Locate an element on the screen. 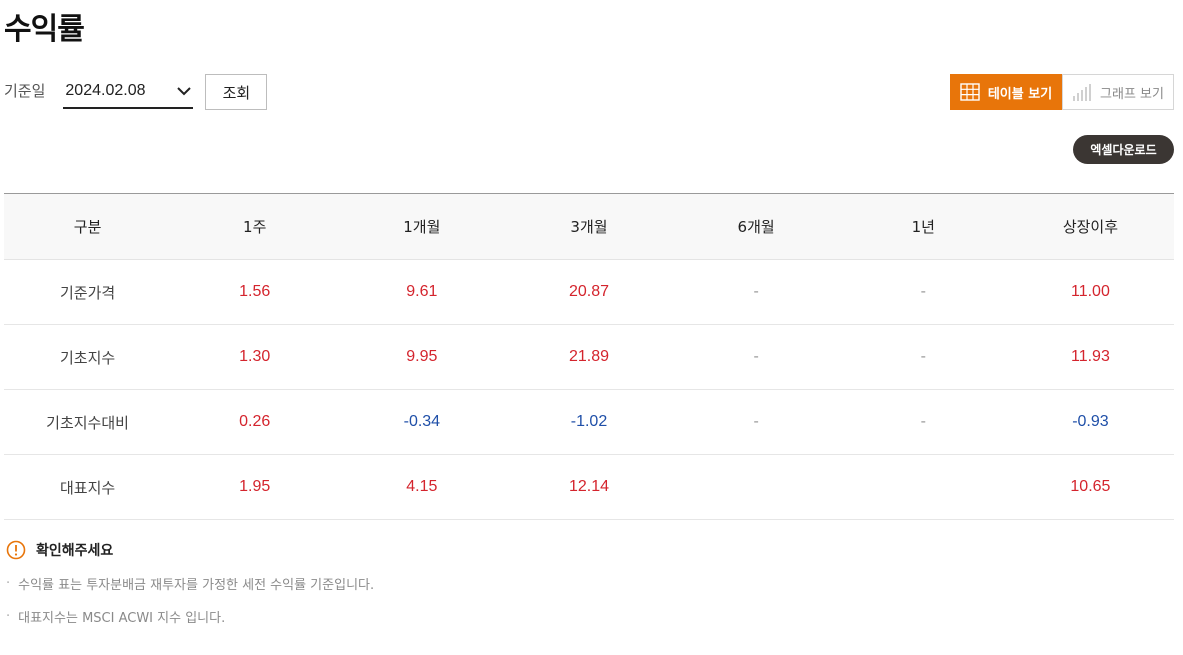 Image resolution: width=1183 pixels, height=655 pixels. table-row: 기준가격 1.56 9.61 20.87 - - 11.00 is located at coordinates (589, 292).